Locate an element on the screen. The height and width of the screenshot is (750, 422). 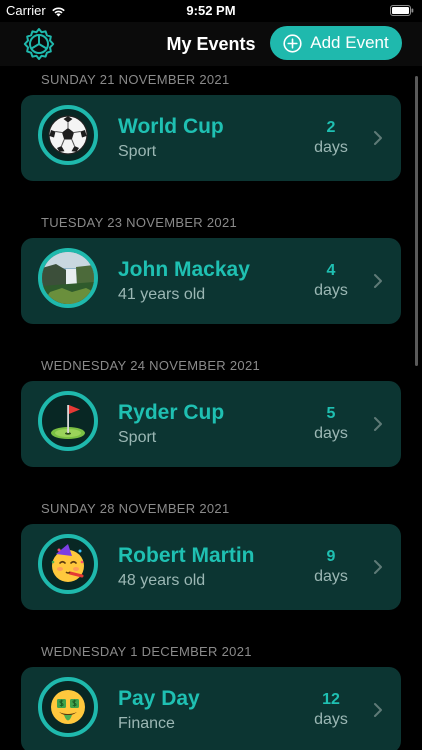
golf-flag-icon is located at coordinates (68, 422).